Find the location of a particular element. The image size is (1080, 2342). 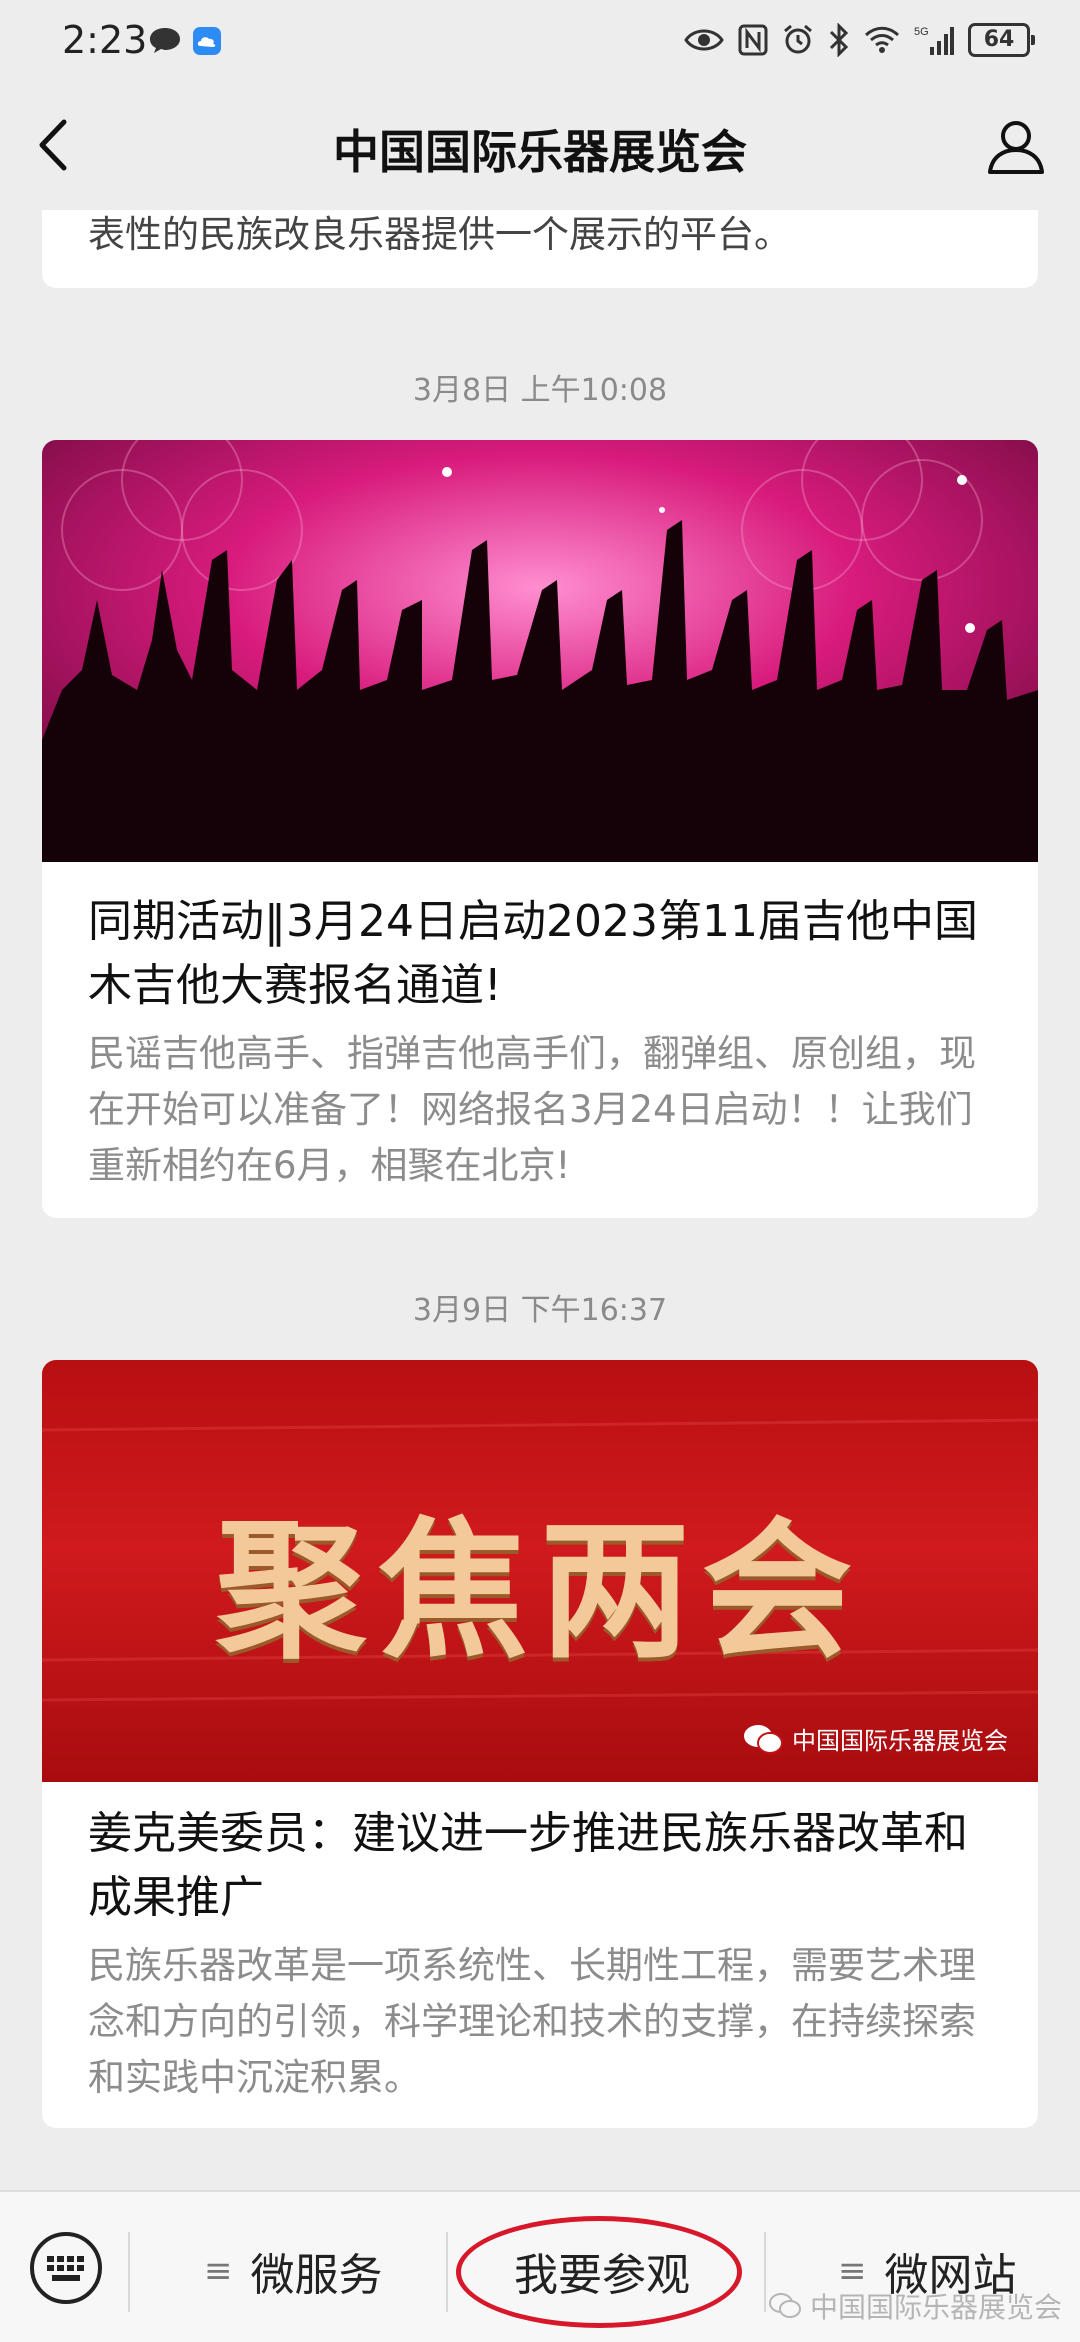

menu-item-micro-service: ≡ 微服务 is located at coordinates (293, 2271).